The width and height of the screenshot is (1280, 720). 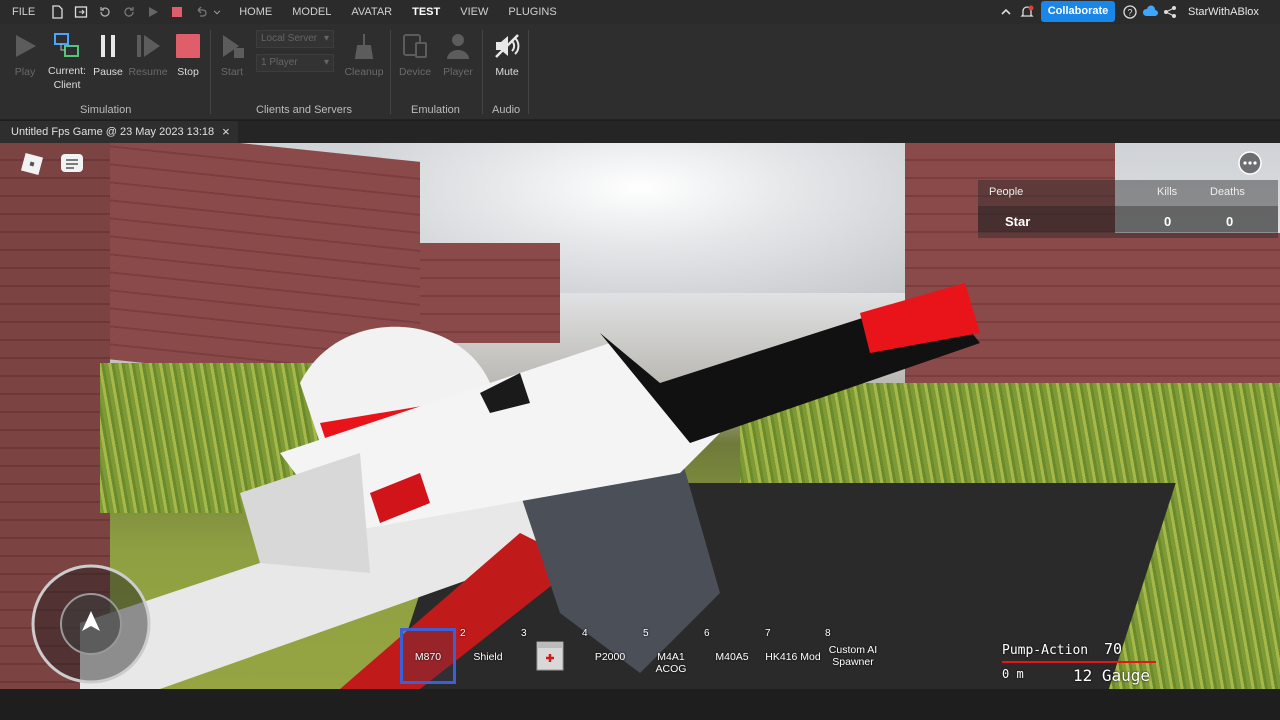 I want to click on leaderboard: People Kills Deaths Star 0 0, so click(x=1128, y=209).